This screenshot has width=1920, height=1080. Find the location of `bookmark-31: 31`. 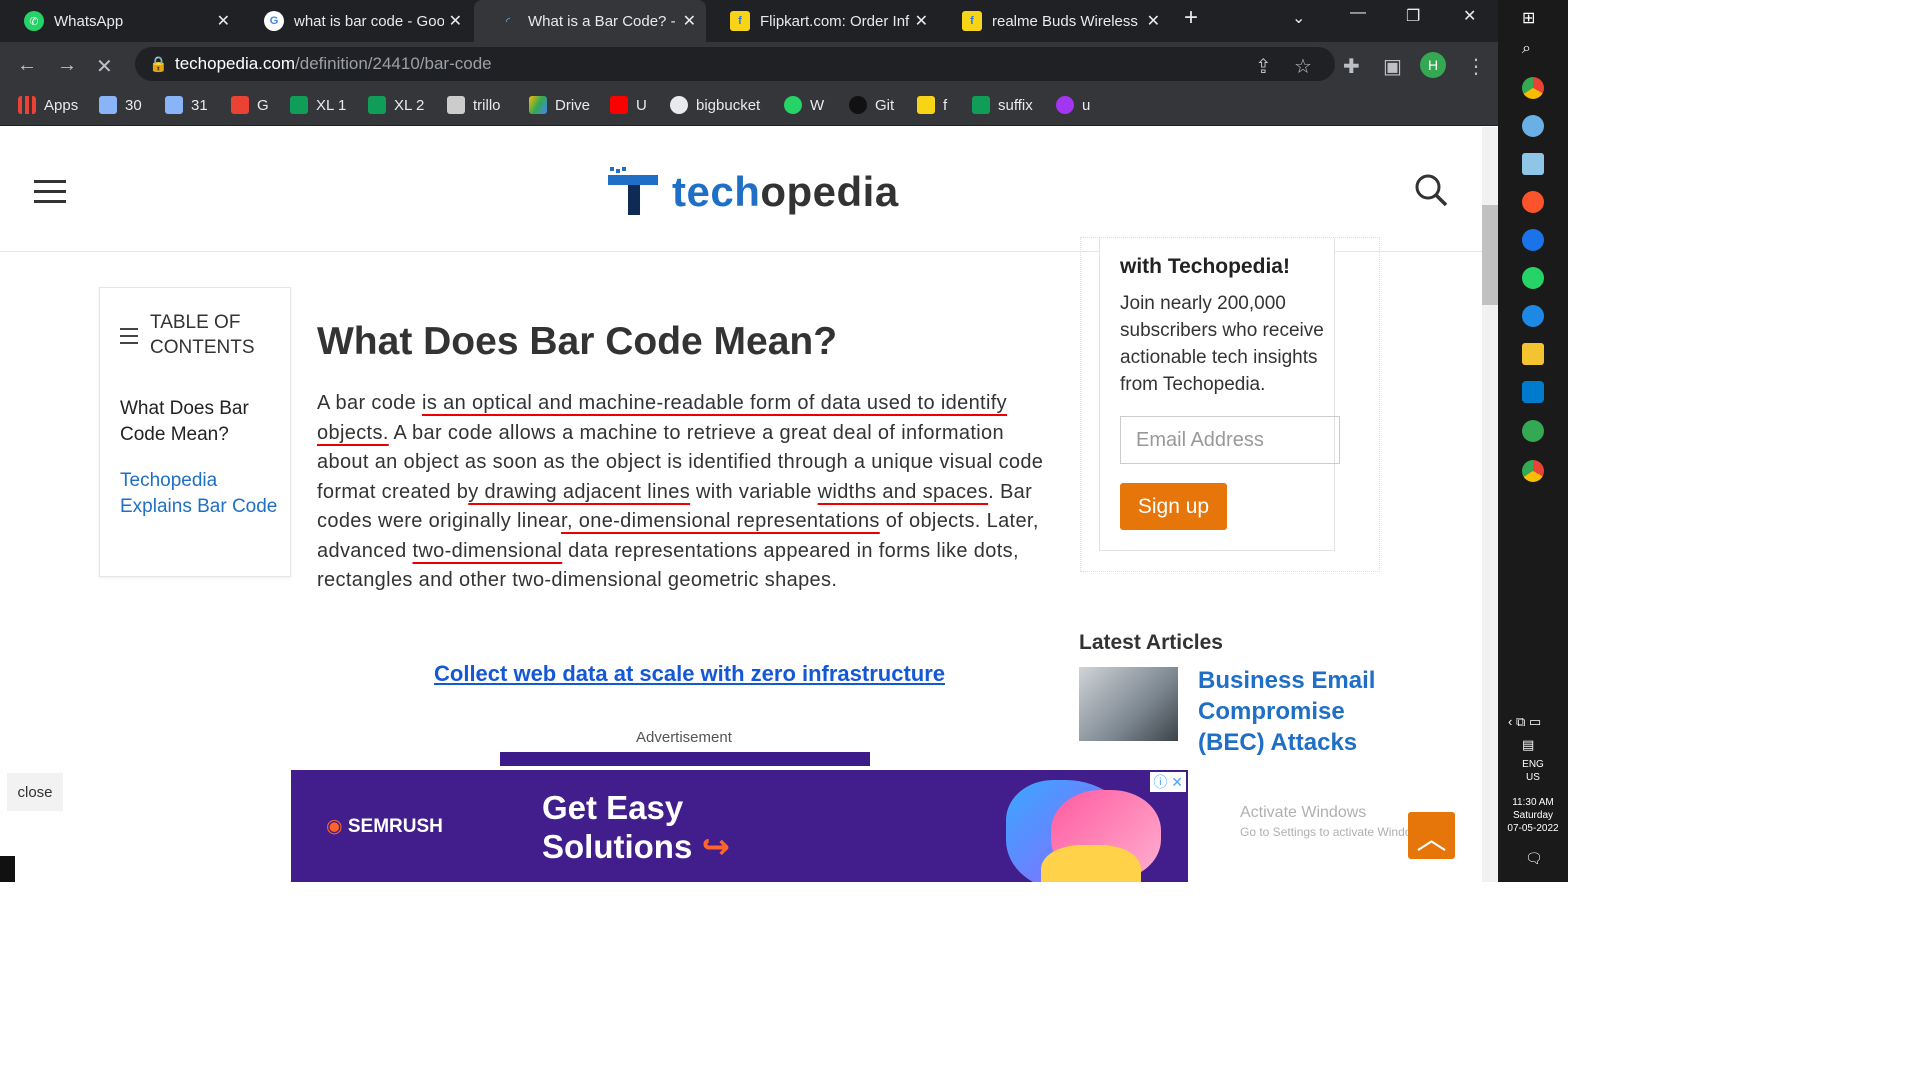

bookmark-31: 31 is located at coordinates (186, 105).